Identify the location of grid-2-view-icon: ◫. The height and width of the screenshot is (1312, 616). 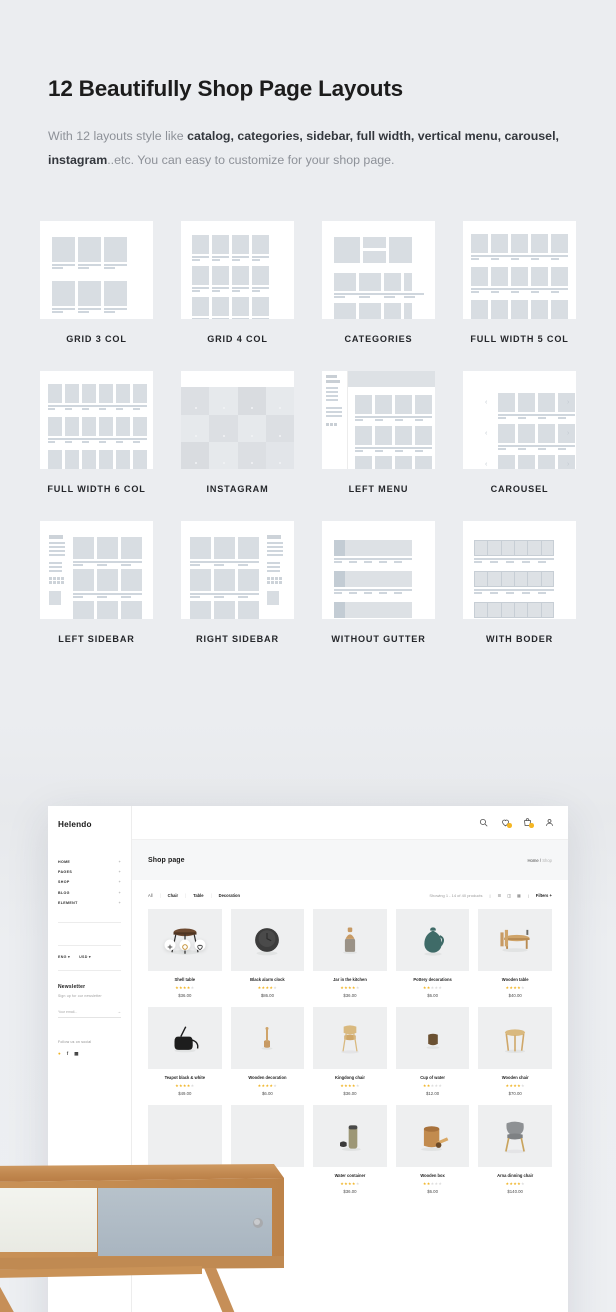
(509, 895).